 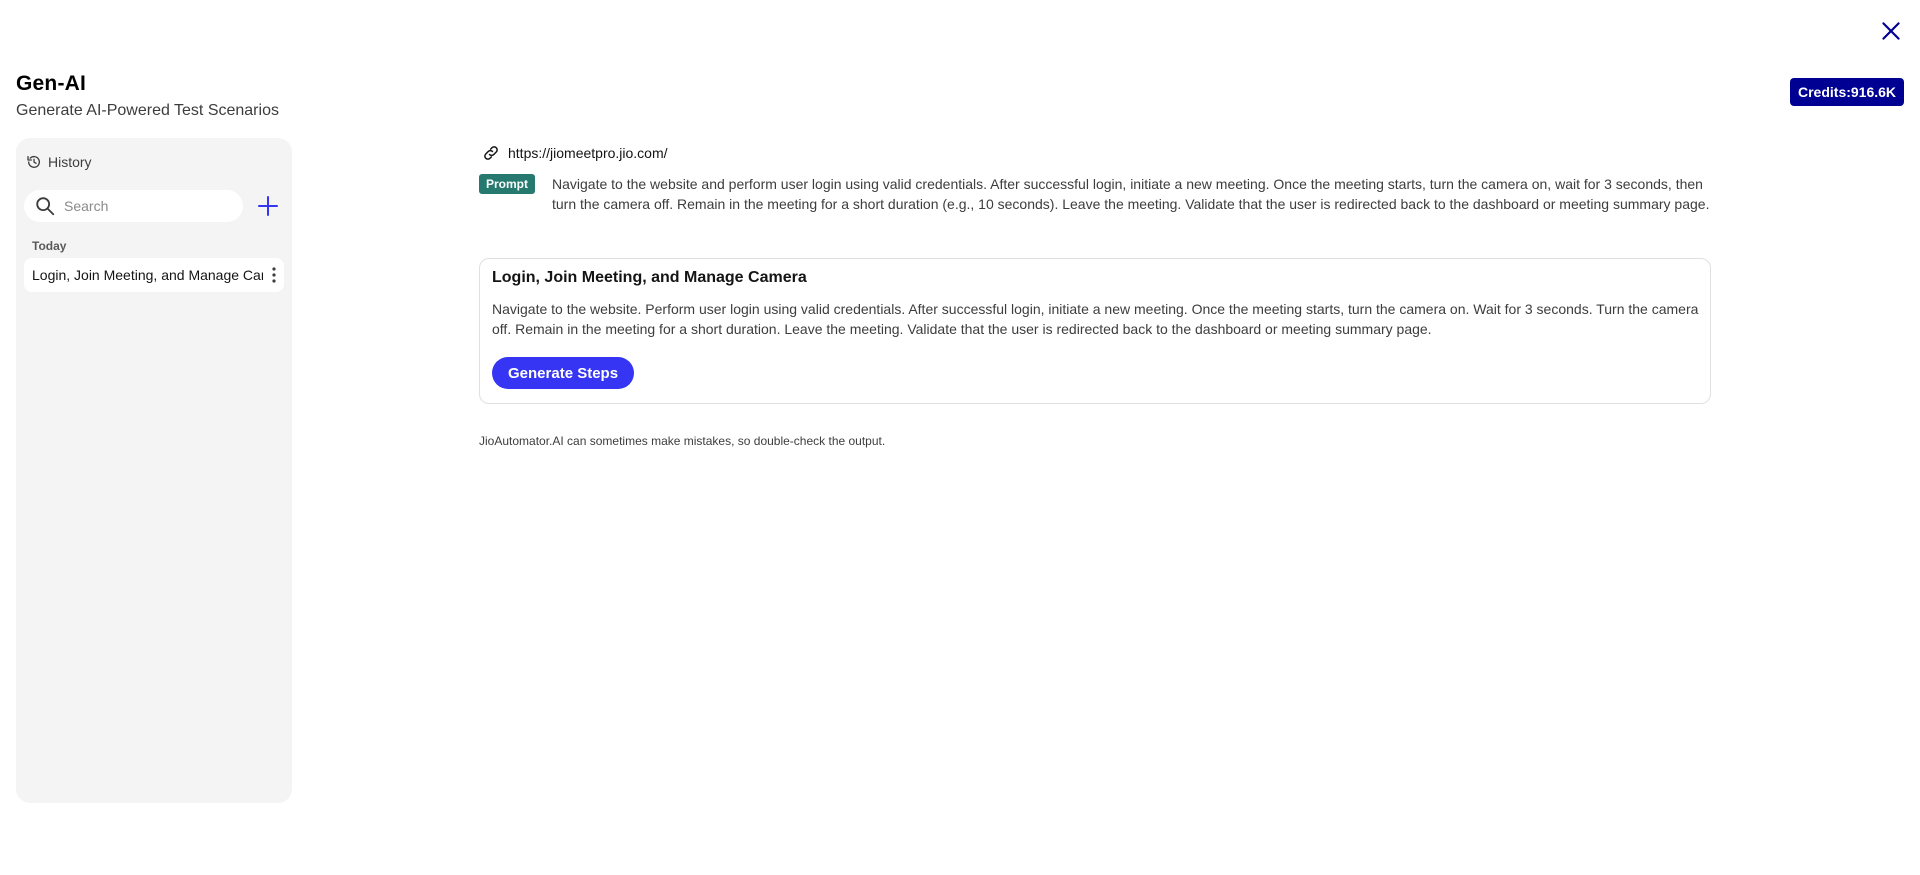 I want to click on prompt-badge: Prompt, so click(x=507, y=184).